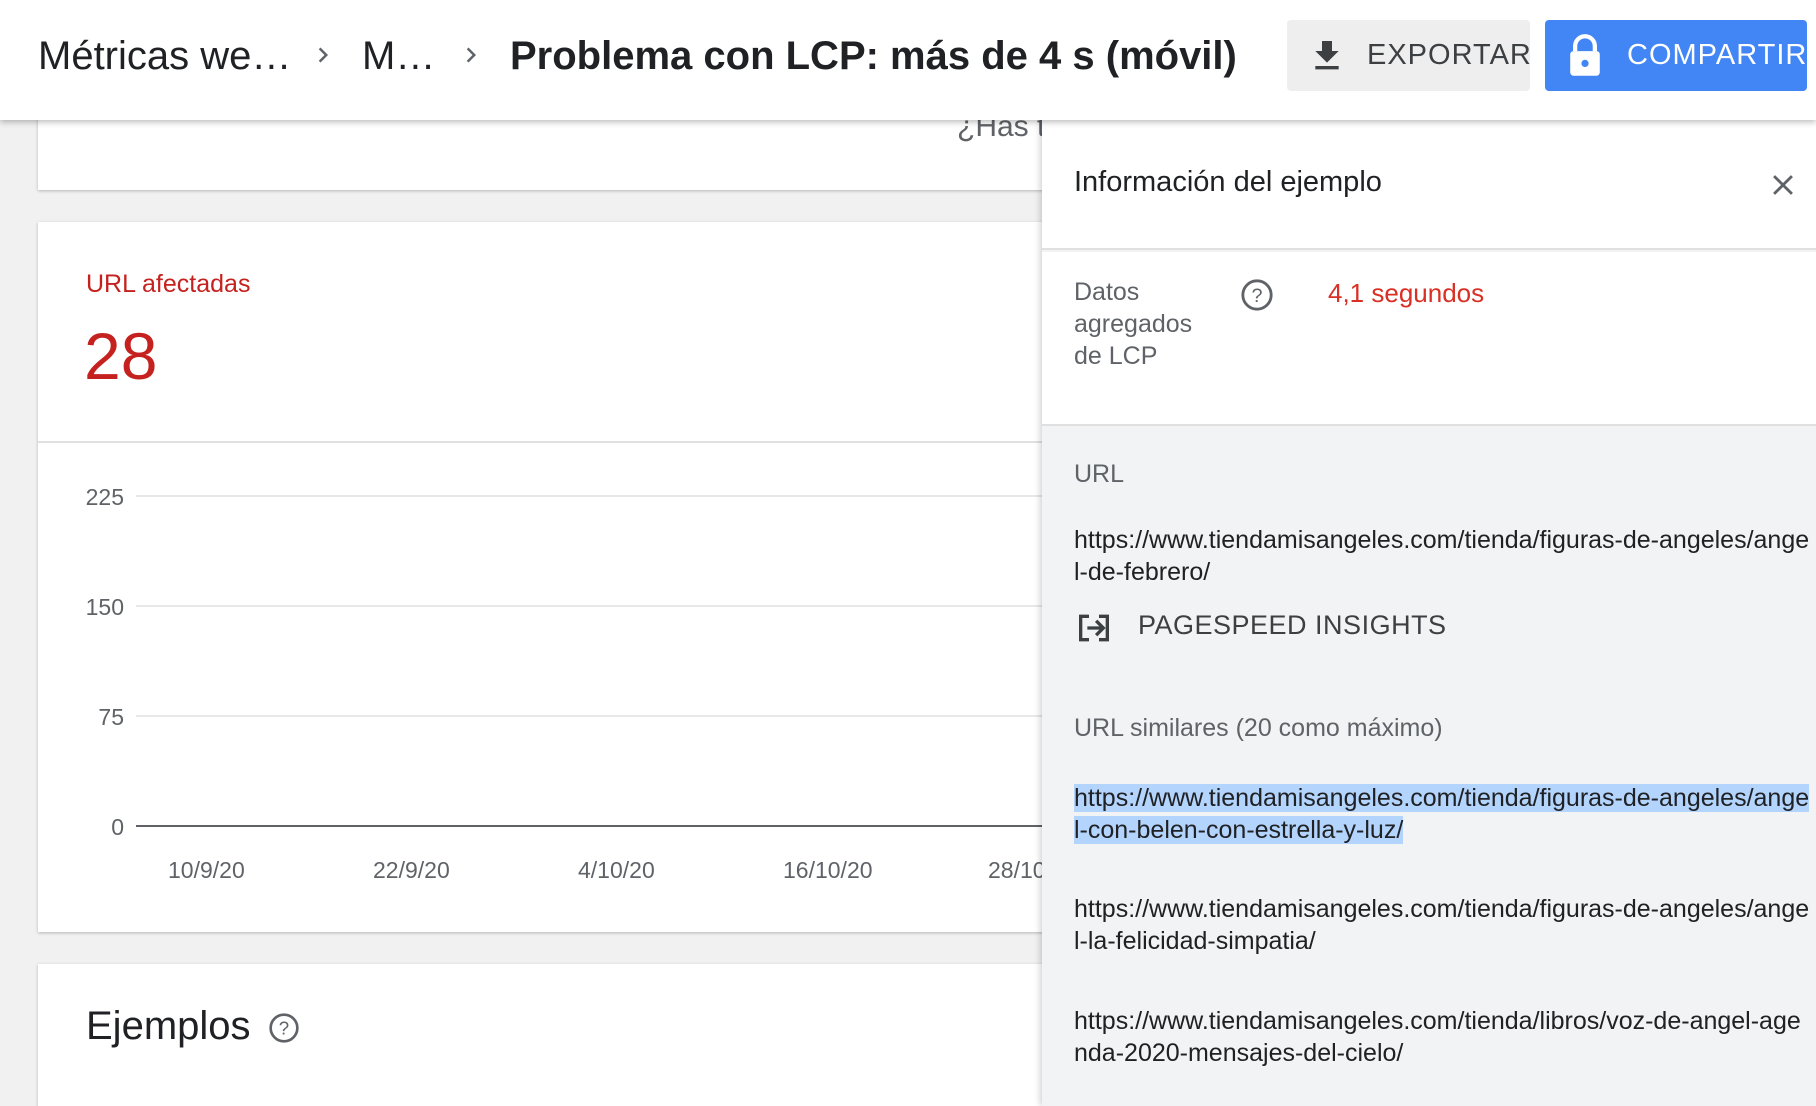  Describe the element at coordinates (1099, 474) in the screenshot. I see `url-section-label: URL` at that location.